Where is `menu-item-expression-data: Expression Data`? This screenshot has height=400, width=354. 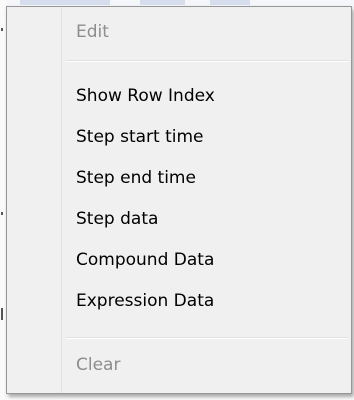 menu-item-expression-data: Expression Data is located at coordinates (179, 301).